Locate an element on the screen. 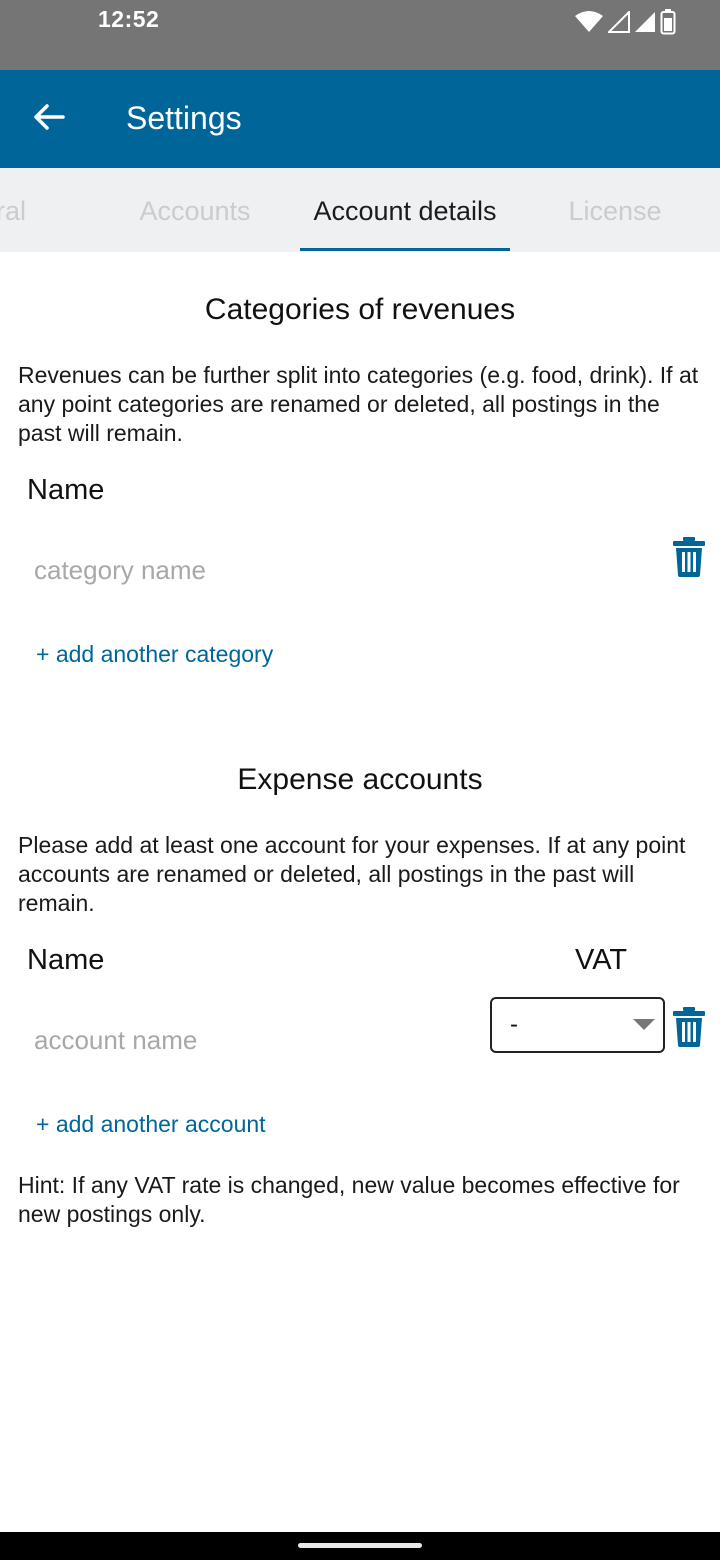 This screenshot has width=720, height=1560. revenues-title: Categories of revenues is located at coordinates (360, 309).